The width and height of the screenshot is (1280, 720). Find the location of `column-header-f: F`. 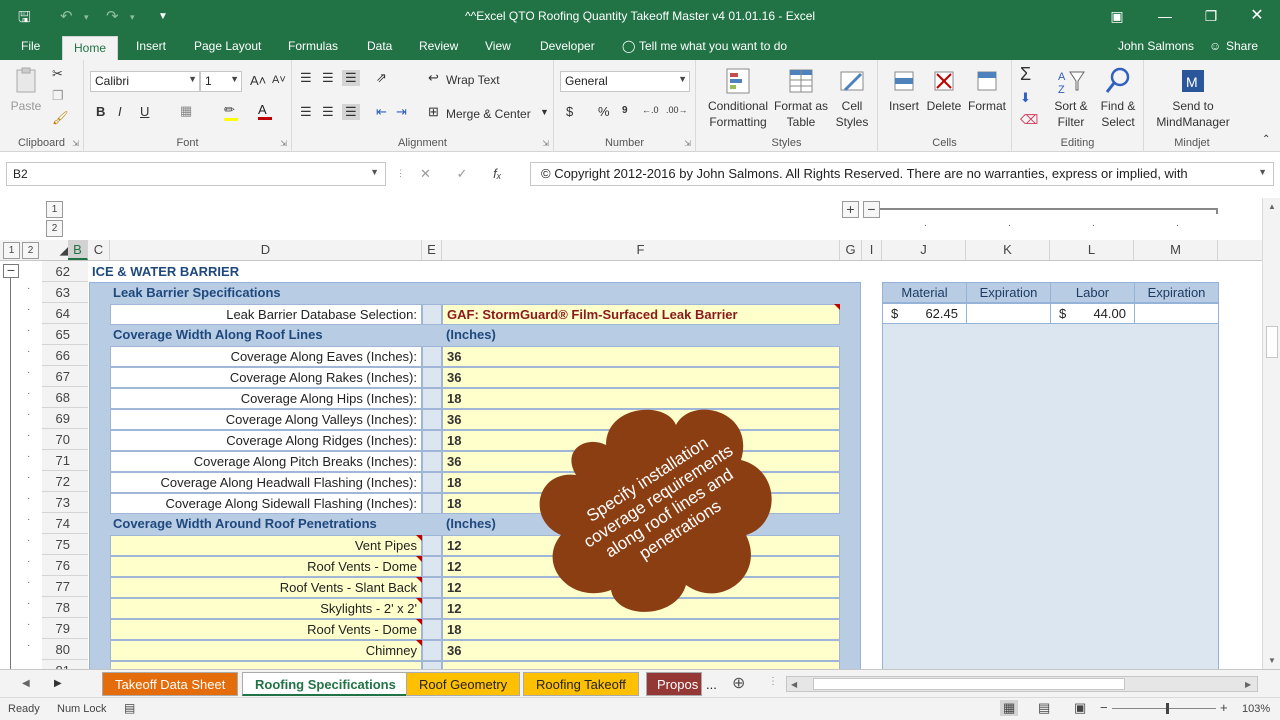

column-header-f: F is located at coordinates (641, 250).